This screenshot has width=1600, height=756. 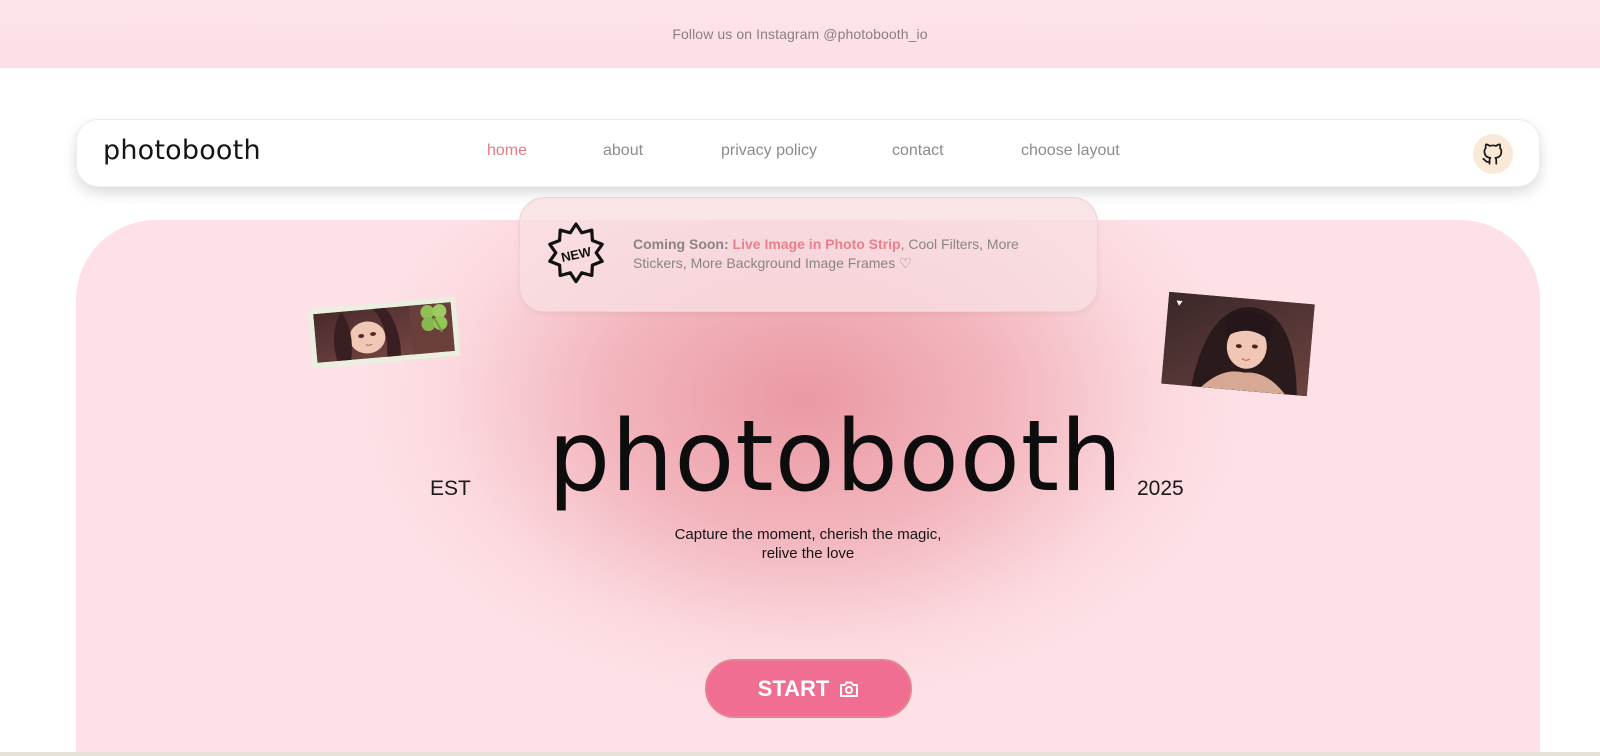 I want to click on tagline-line-1: Capture the moment, cherish the magic,, so click(x=808, y=534).